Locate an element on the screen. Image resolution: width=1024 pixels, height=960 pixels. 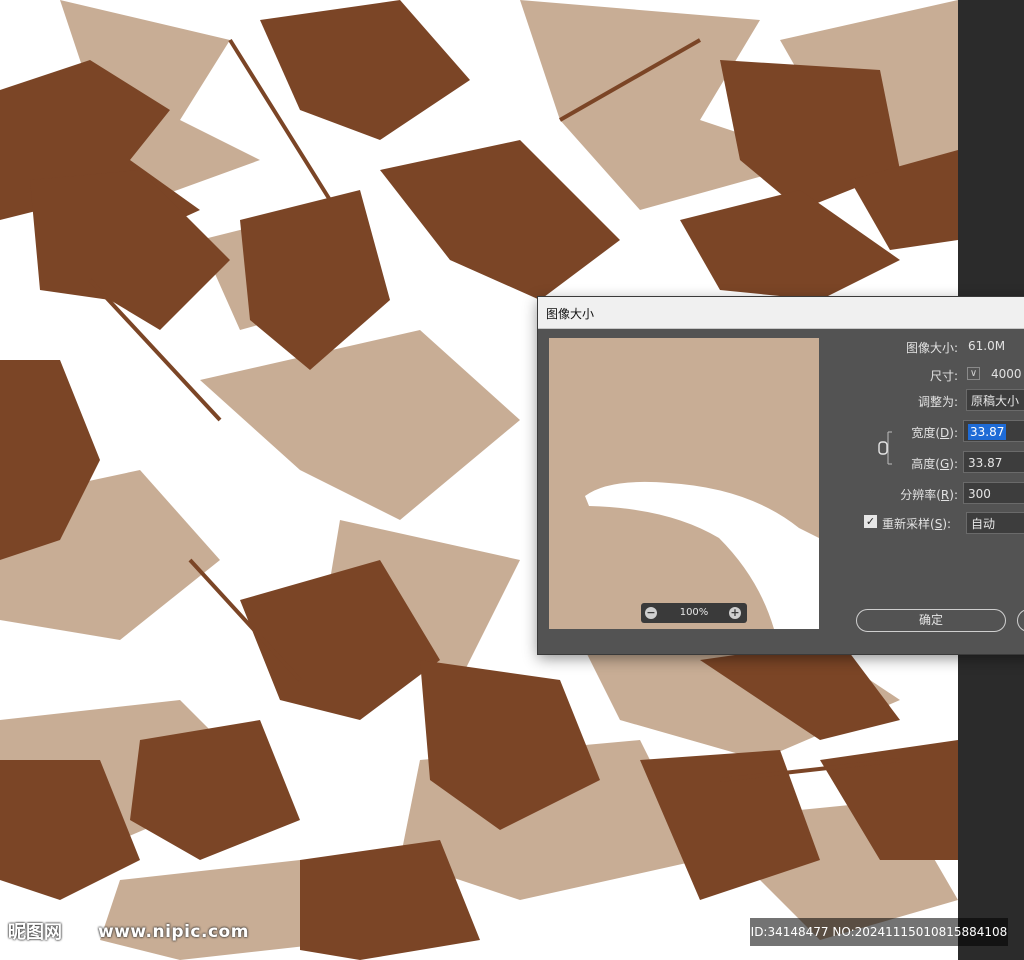
resample-value: 自动 is located at coordinates (983, 524).